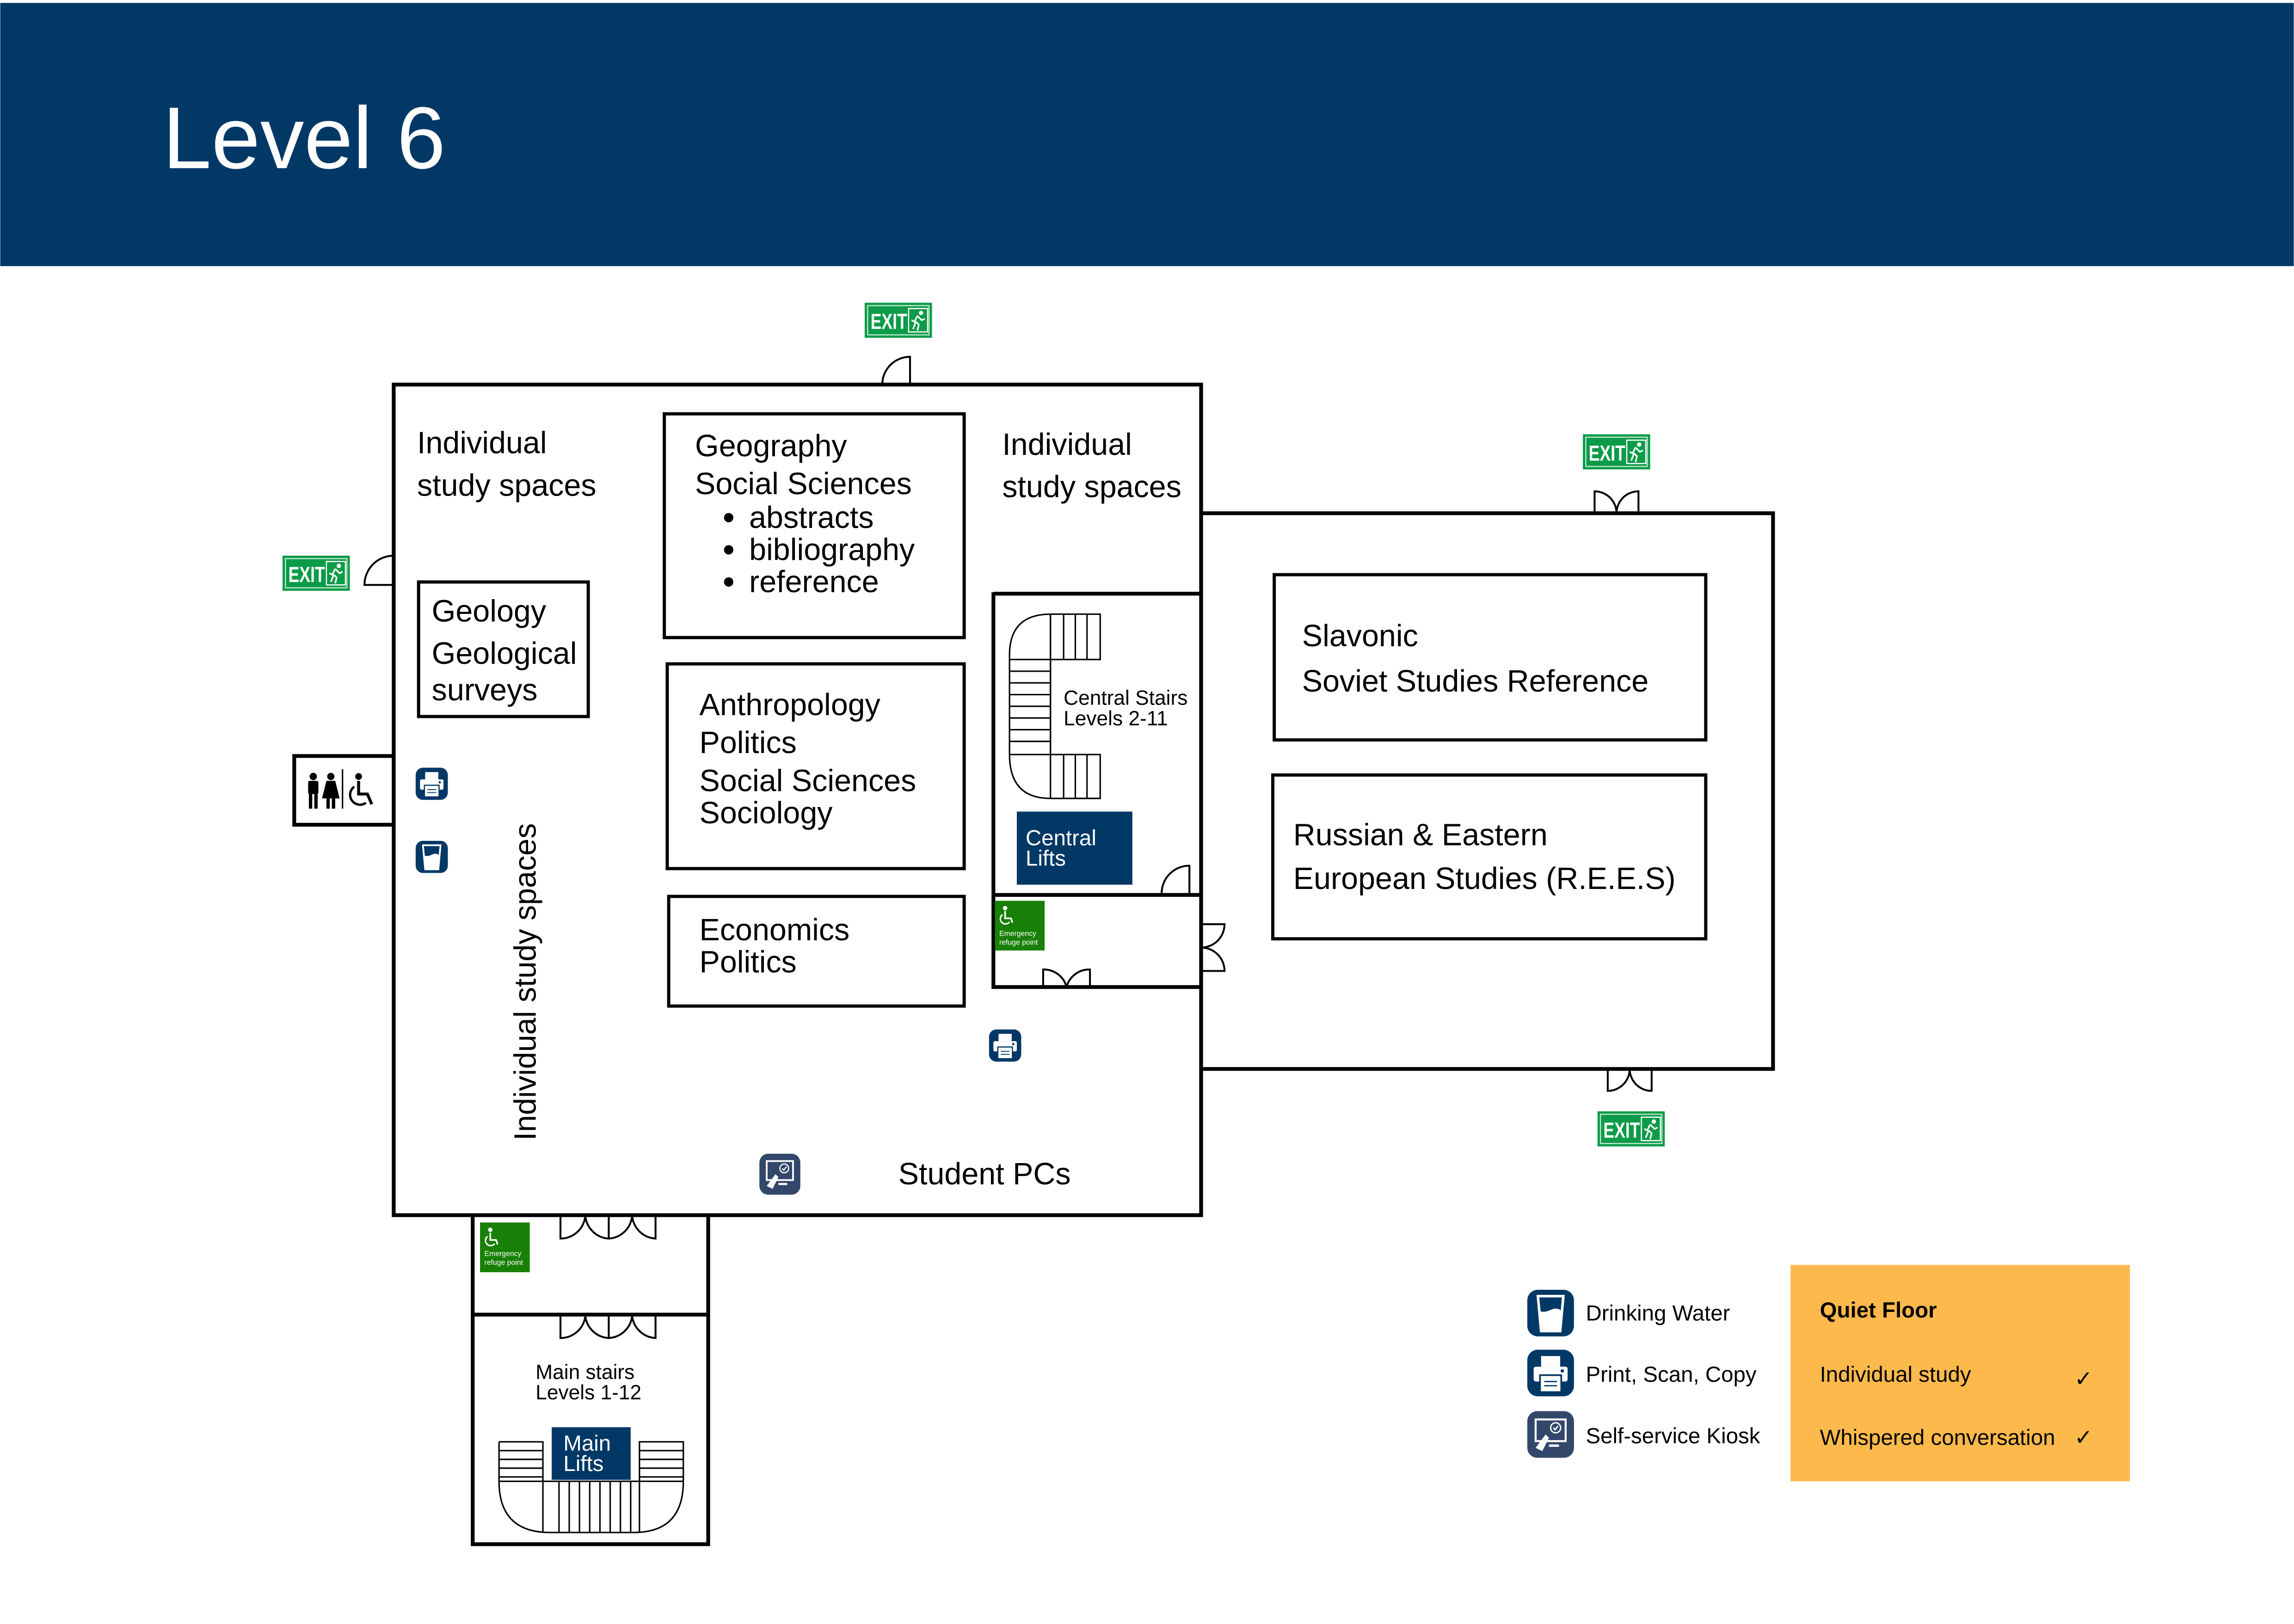  What do you see at coordinates (1616, 452) in the screenshot?
I see `exit-sign-east-top` at bounding box center [1616, 452].